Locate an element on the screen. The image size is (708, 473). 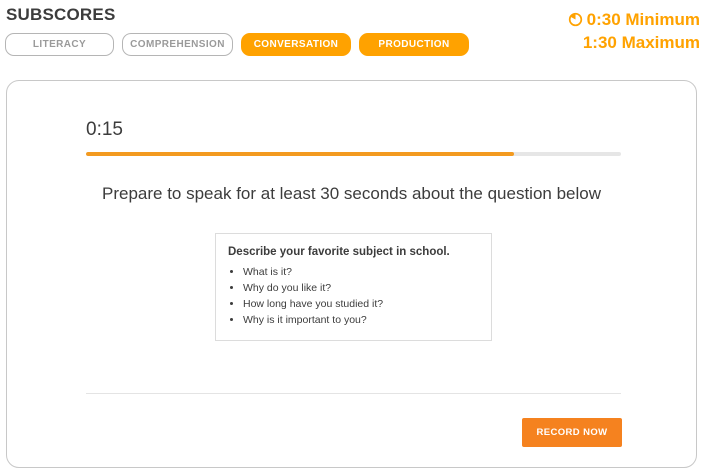
tab-production: PRODUCTION is located at coordinates (414, 44).